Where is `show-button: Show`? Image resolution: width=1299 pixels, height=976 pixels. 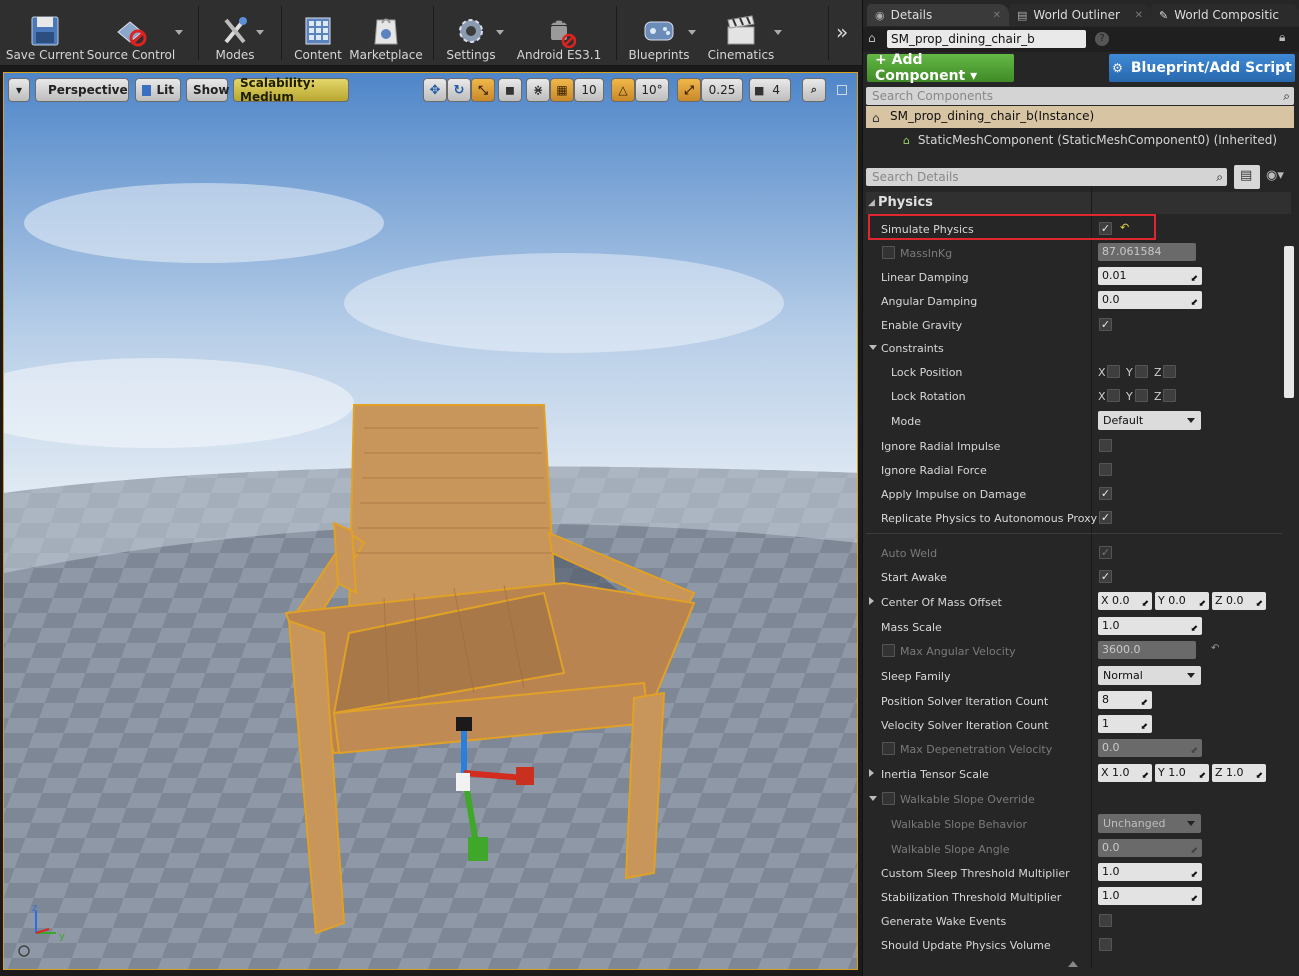
show-button: Show is located at coordinates (208, 90).